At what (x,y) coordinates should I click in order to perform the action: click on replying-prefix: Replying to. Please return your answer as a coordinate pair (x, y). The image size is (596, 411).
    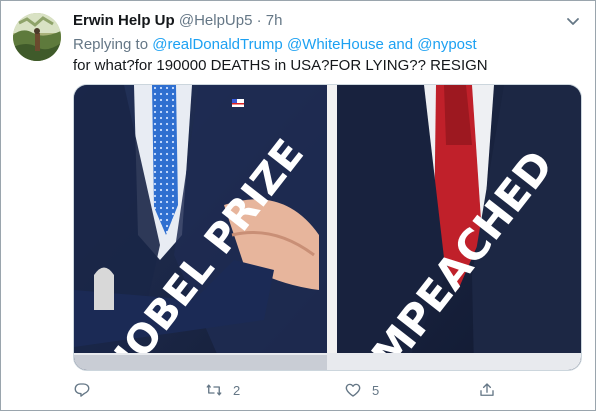
    Looking at the image, I should click on (111, 44).